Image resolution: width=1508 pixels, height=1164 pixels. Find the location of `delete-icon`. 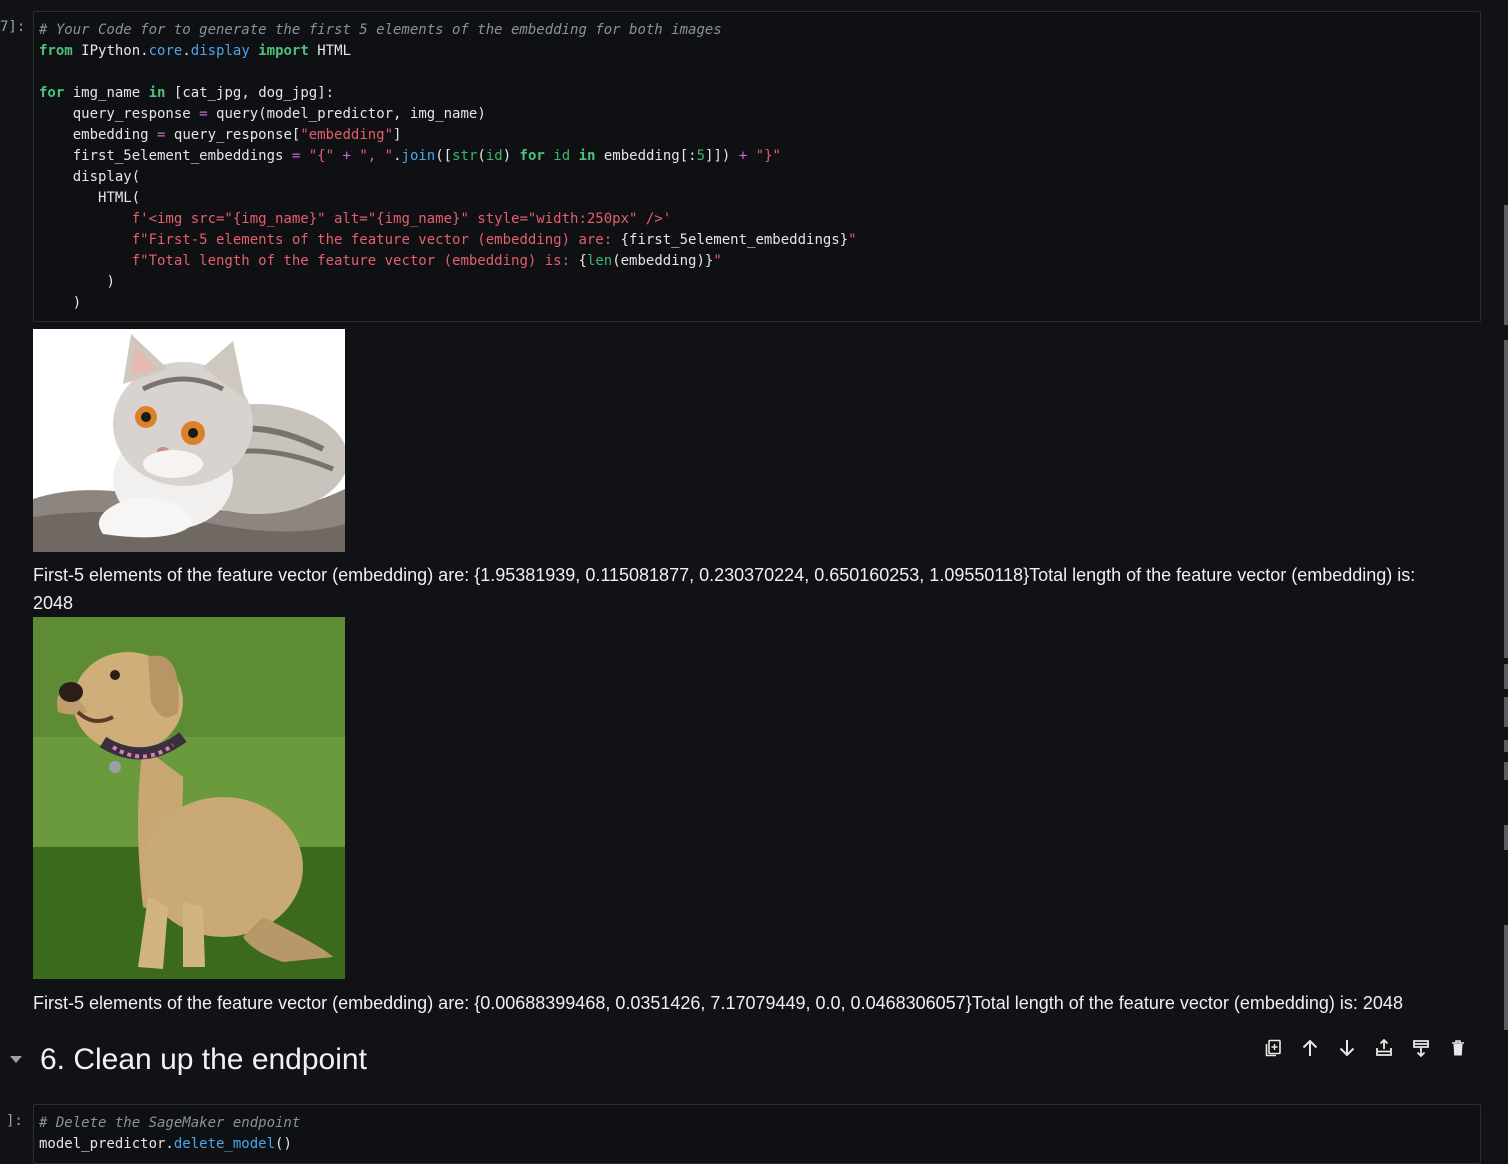

delete-icon is located at coordinates (1458, 1048).